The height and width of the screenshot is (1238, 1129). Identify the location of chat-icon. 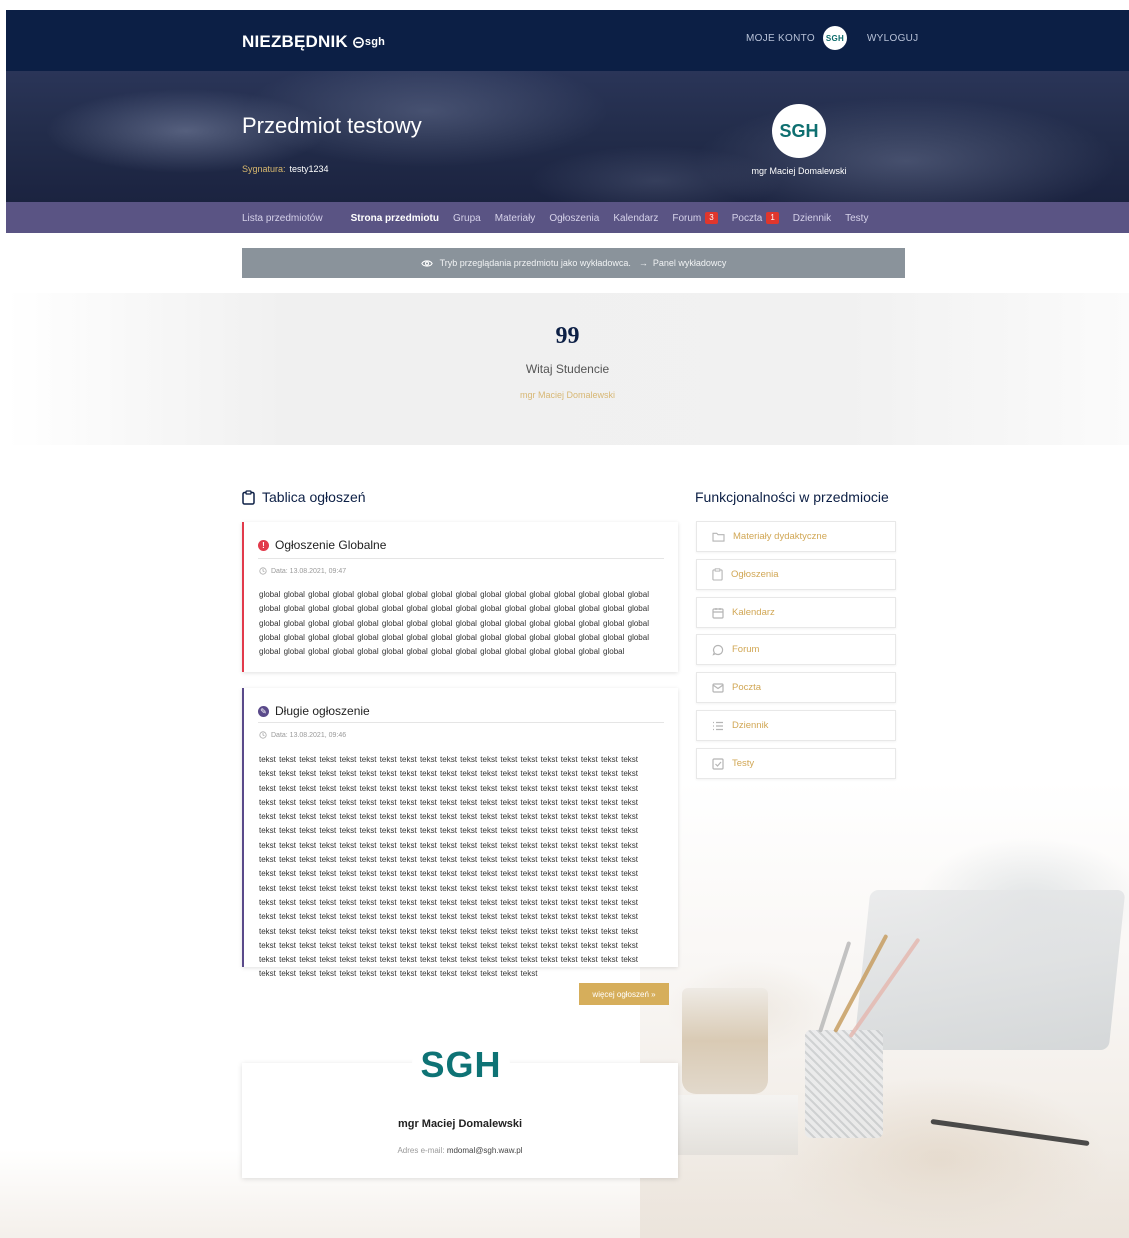
(718, 650).